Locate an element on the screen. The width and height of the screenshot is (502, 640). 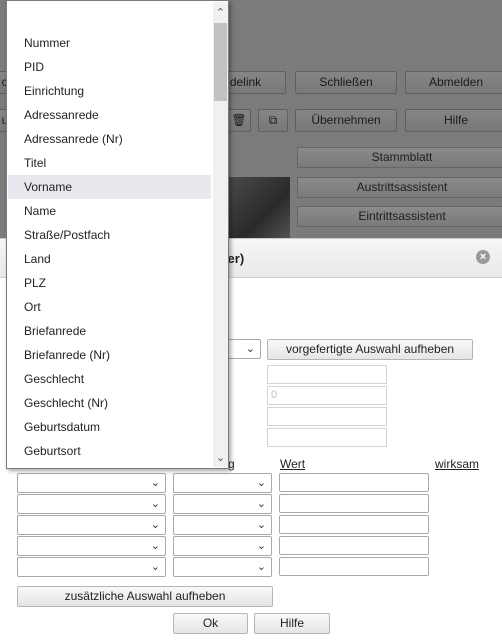
dropdown-option: Land is located at coordinates (109, 259).